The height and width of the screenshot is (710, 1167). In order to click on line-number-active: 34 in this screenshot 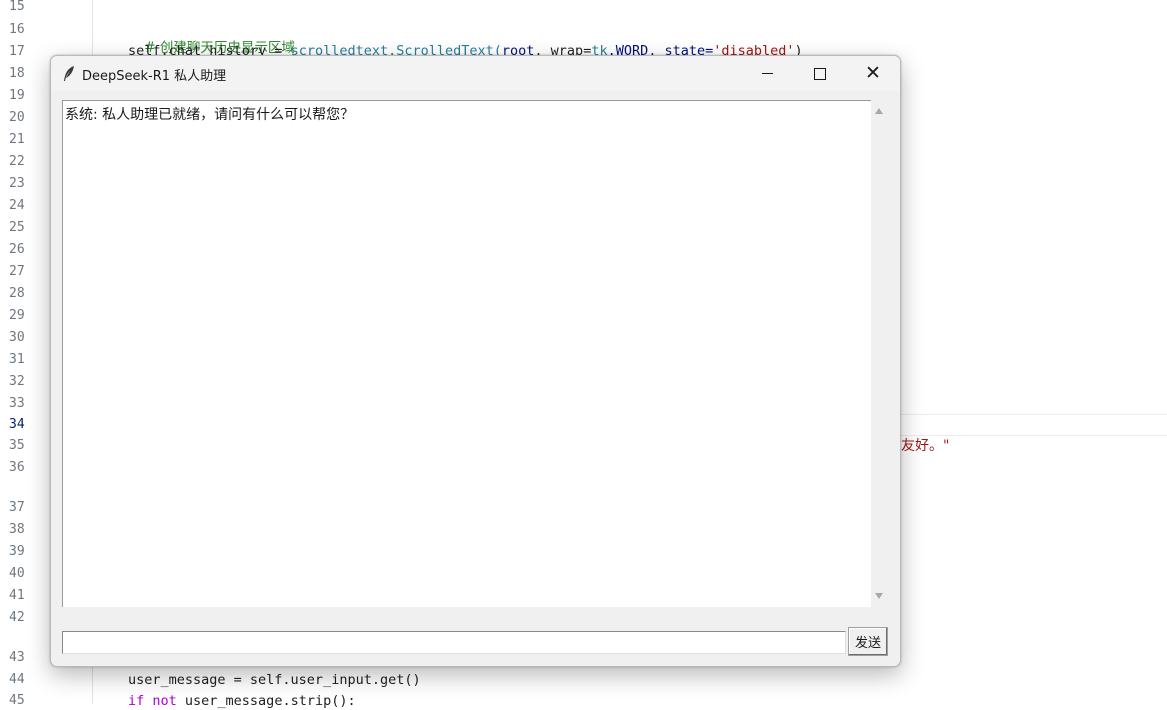, I will do `click(17, 424)`.